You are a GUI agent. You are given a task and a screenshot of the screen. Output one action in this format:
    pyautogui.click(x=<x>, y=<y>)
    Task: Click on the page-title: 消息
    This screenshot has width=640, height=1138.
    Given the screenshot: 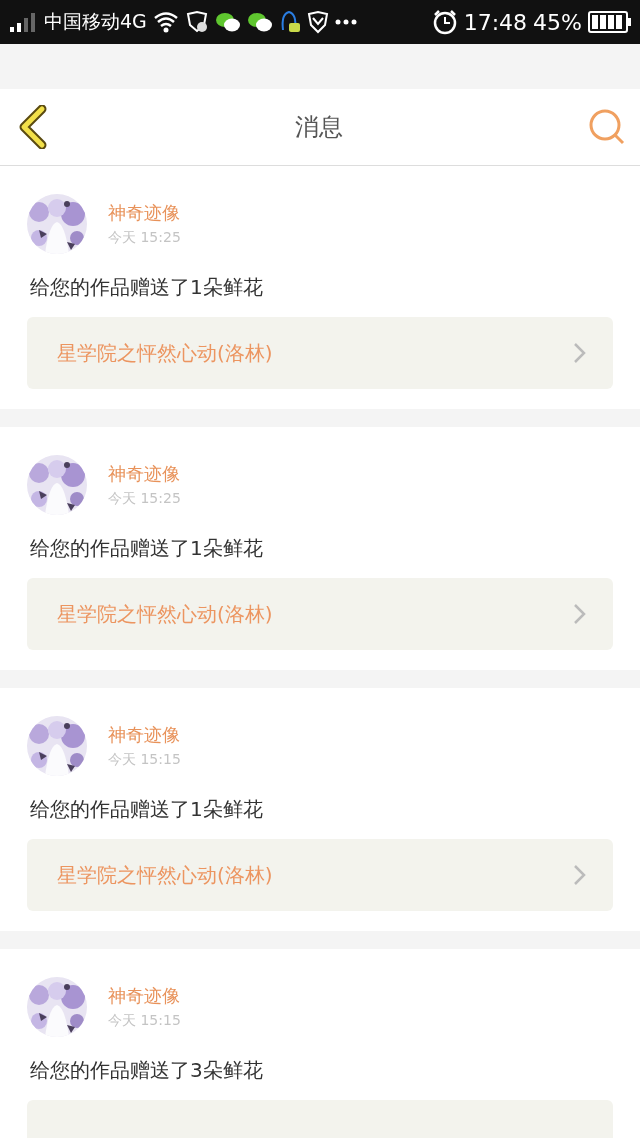 What is the action you would take?
    pyautogui.click(x=319, y=127)
    